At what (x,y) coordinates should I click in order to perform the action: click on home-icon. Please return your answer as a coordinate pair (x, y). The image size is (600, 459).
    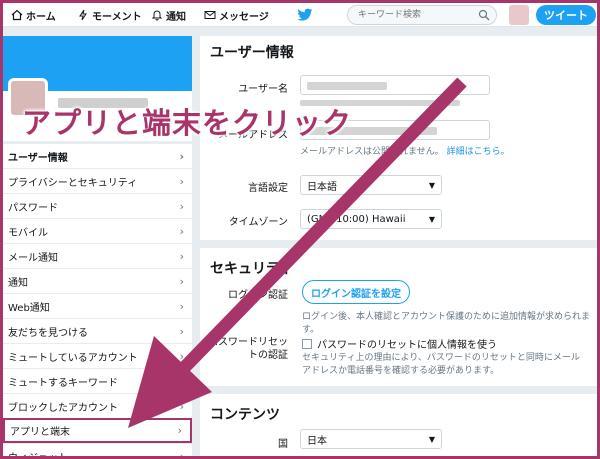
    Looking at the image, I should click on (17, 15).